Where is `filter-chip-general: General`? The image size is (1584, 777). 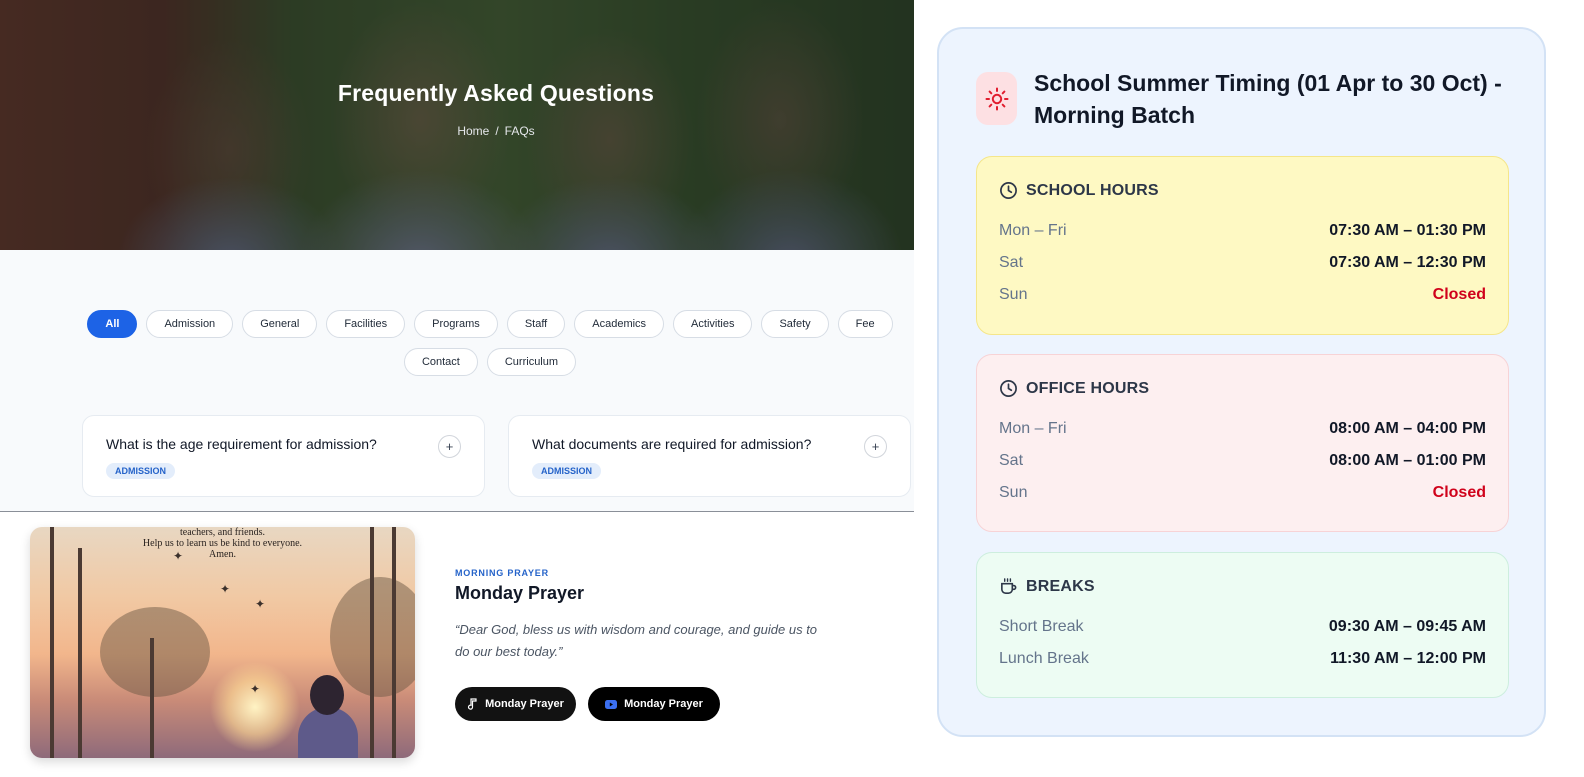 filter-chip-general: General is located at coordinates (280, 324).